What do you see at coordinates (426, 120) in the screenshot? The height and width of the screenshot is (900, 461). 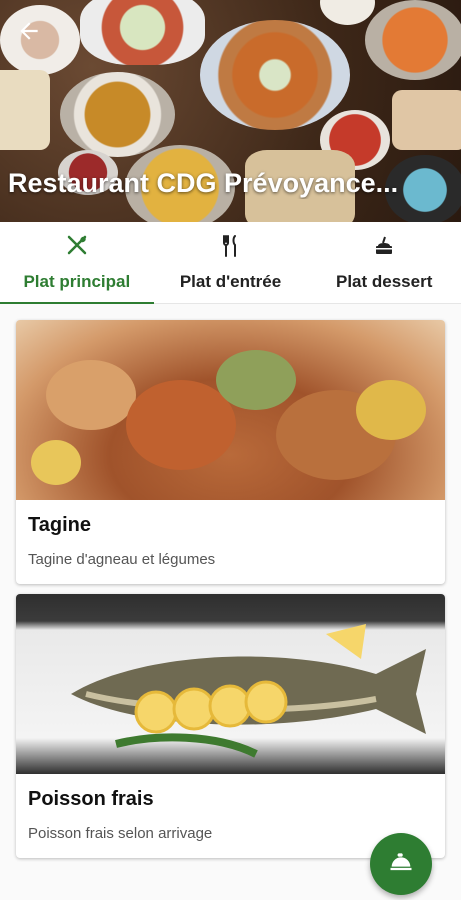 I see `food-photo-meat` at bounding box center [426, 120].